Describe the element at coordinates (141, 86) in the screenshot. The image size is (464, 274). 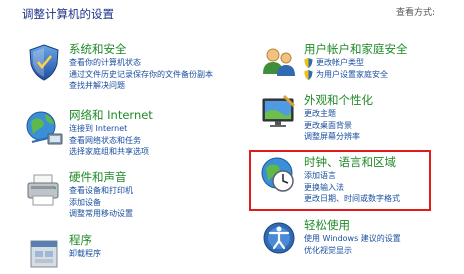
I see `link-troubleshoot: 查找并解决问题` at that location.